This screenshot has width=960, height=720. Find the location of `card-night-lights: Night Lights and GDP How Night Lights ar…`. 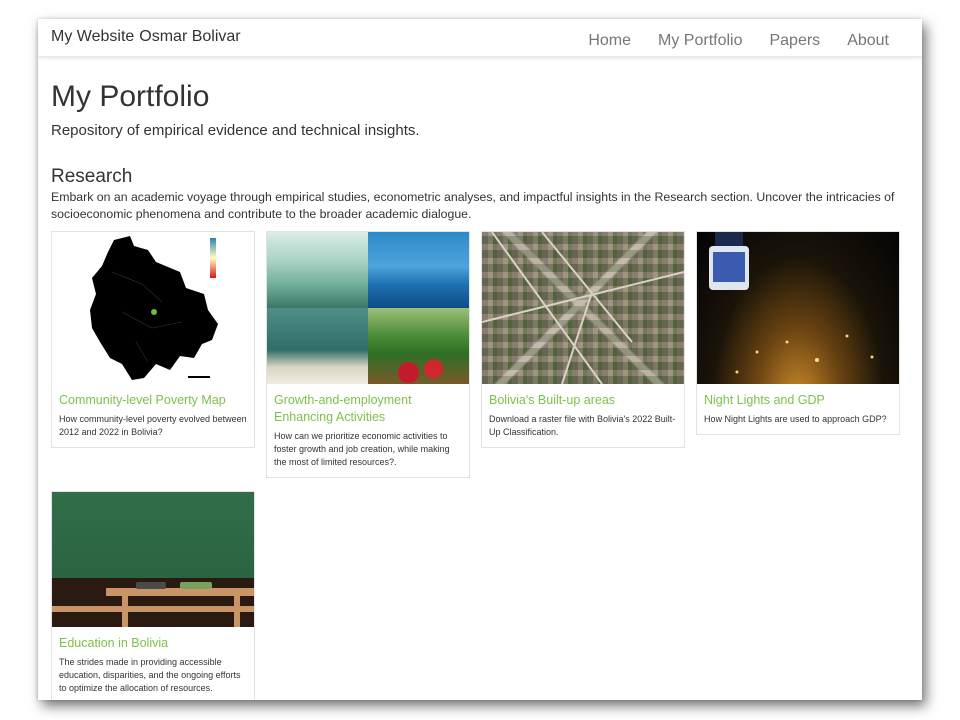

card-night-lights: Night Lights and GDP How Night Lights ar… is located at coordinates (798, 333).